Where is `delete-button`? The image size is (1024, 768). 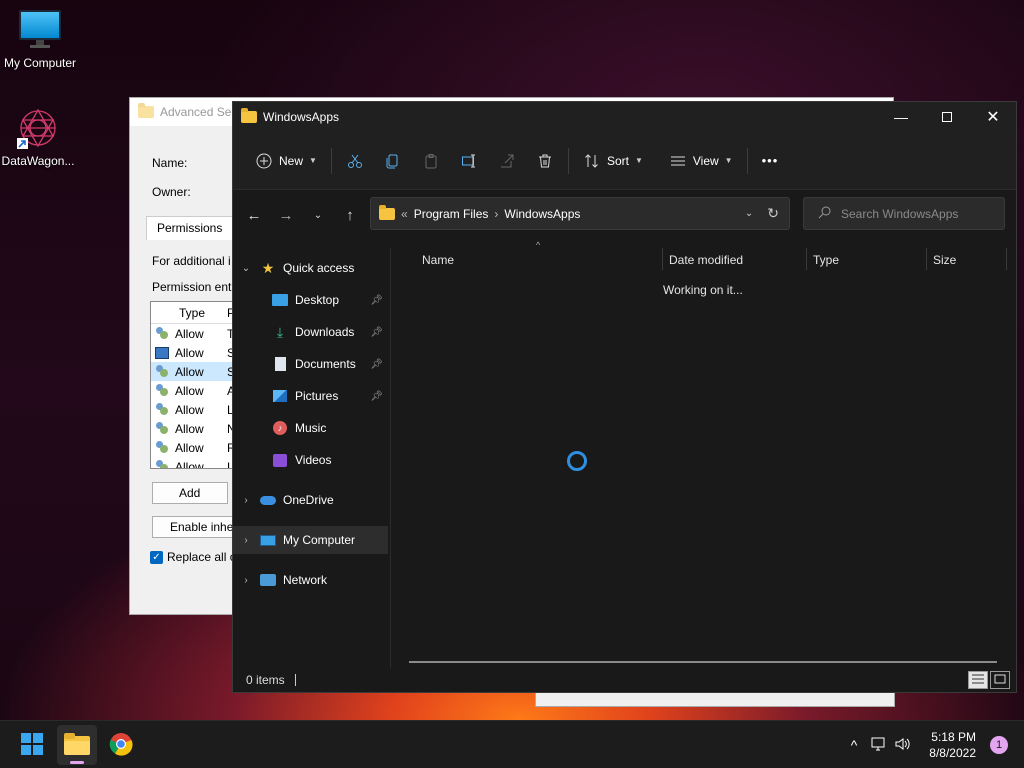 delete-button is located at coordinates (545, 161).